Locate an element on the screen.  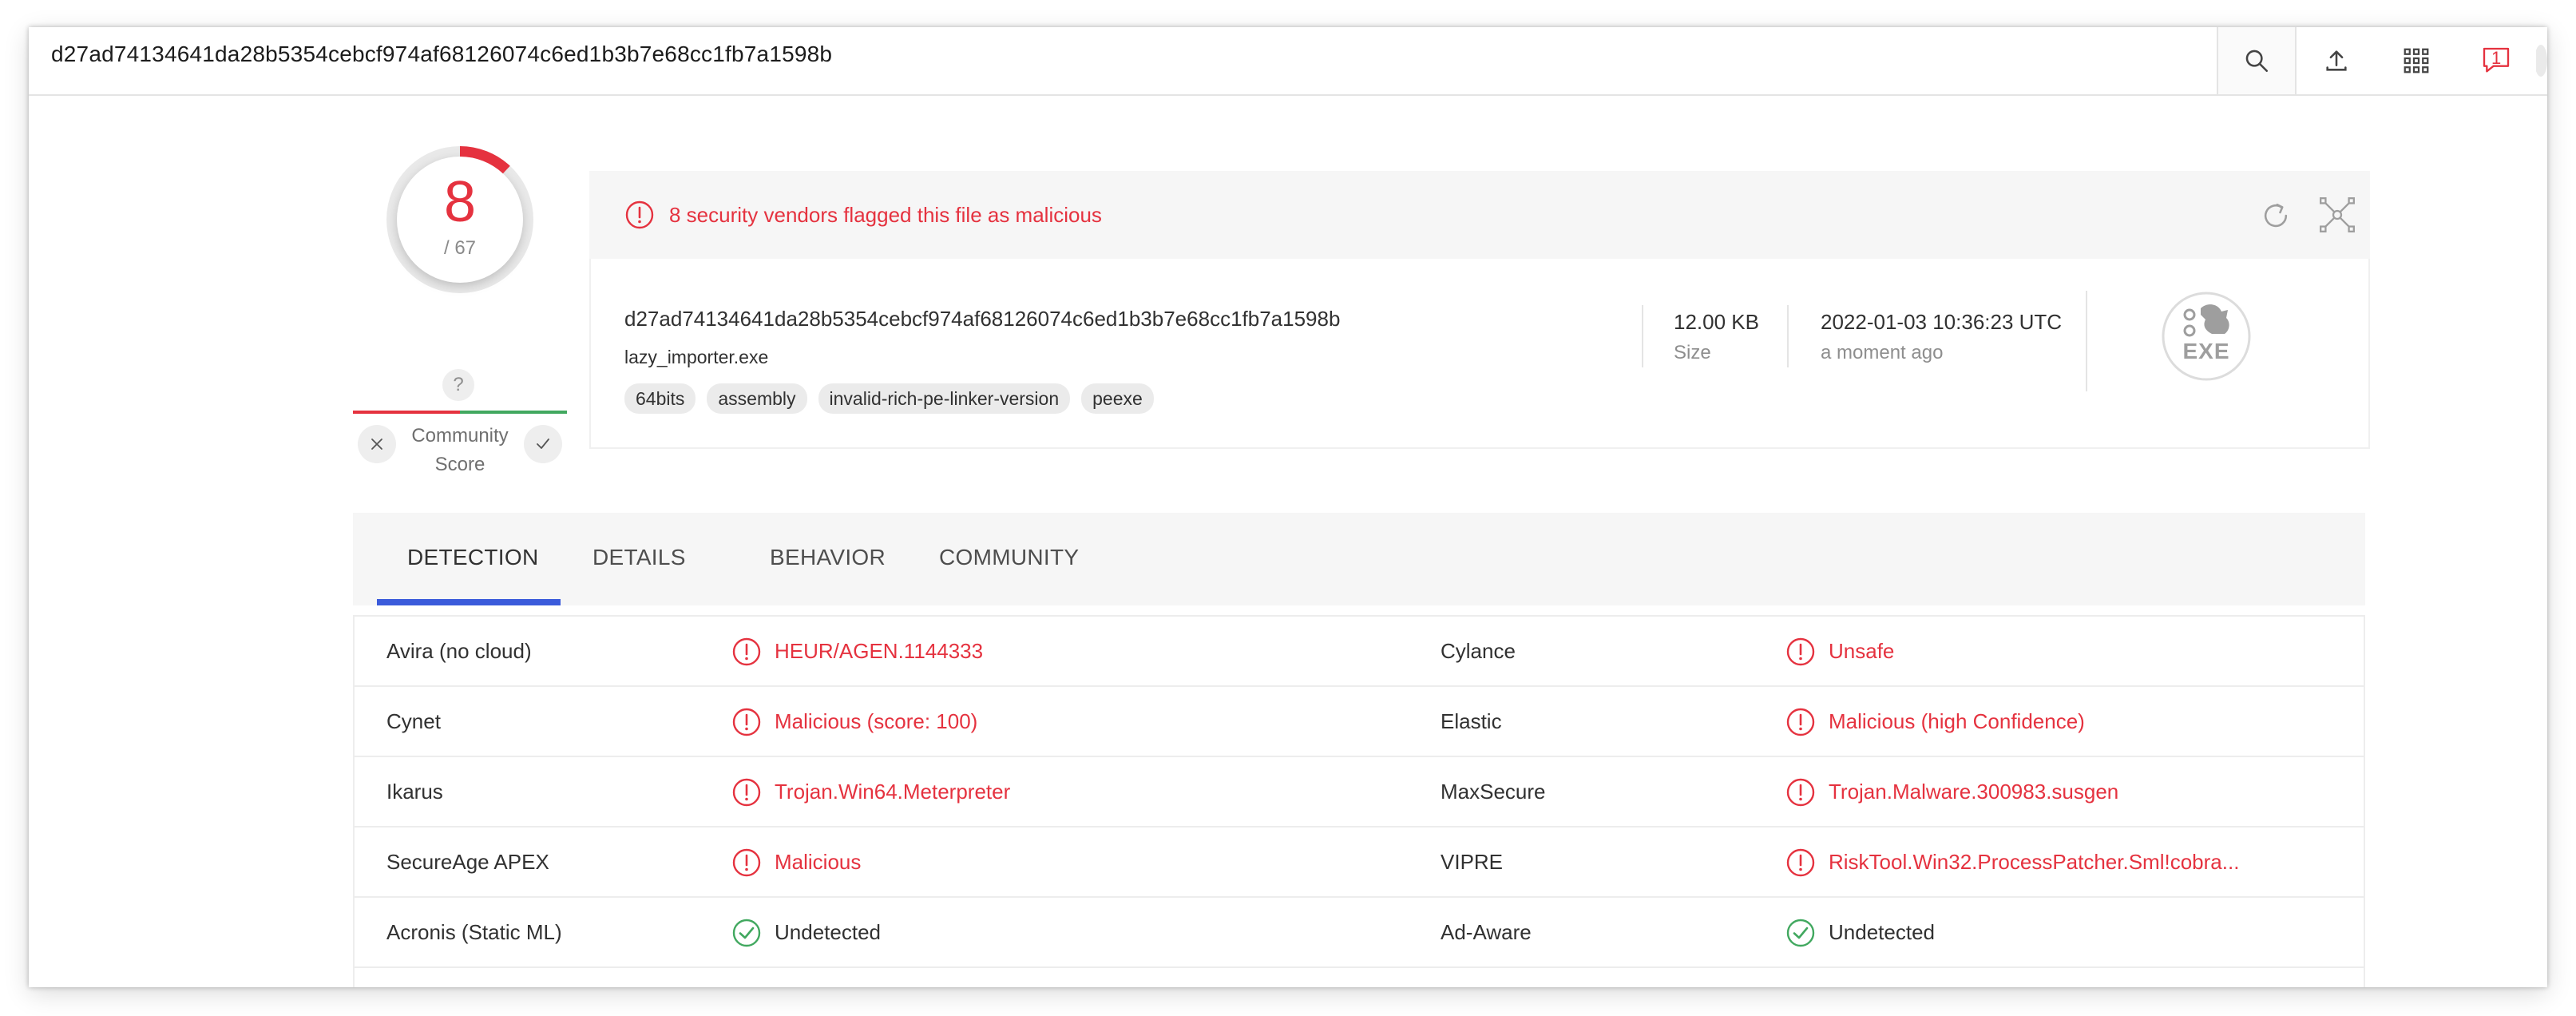
close-icon is located at coordinates (376, 444).